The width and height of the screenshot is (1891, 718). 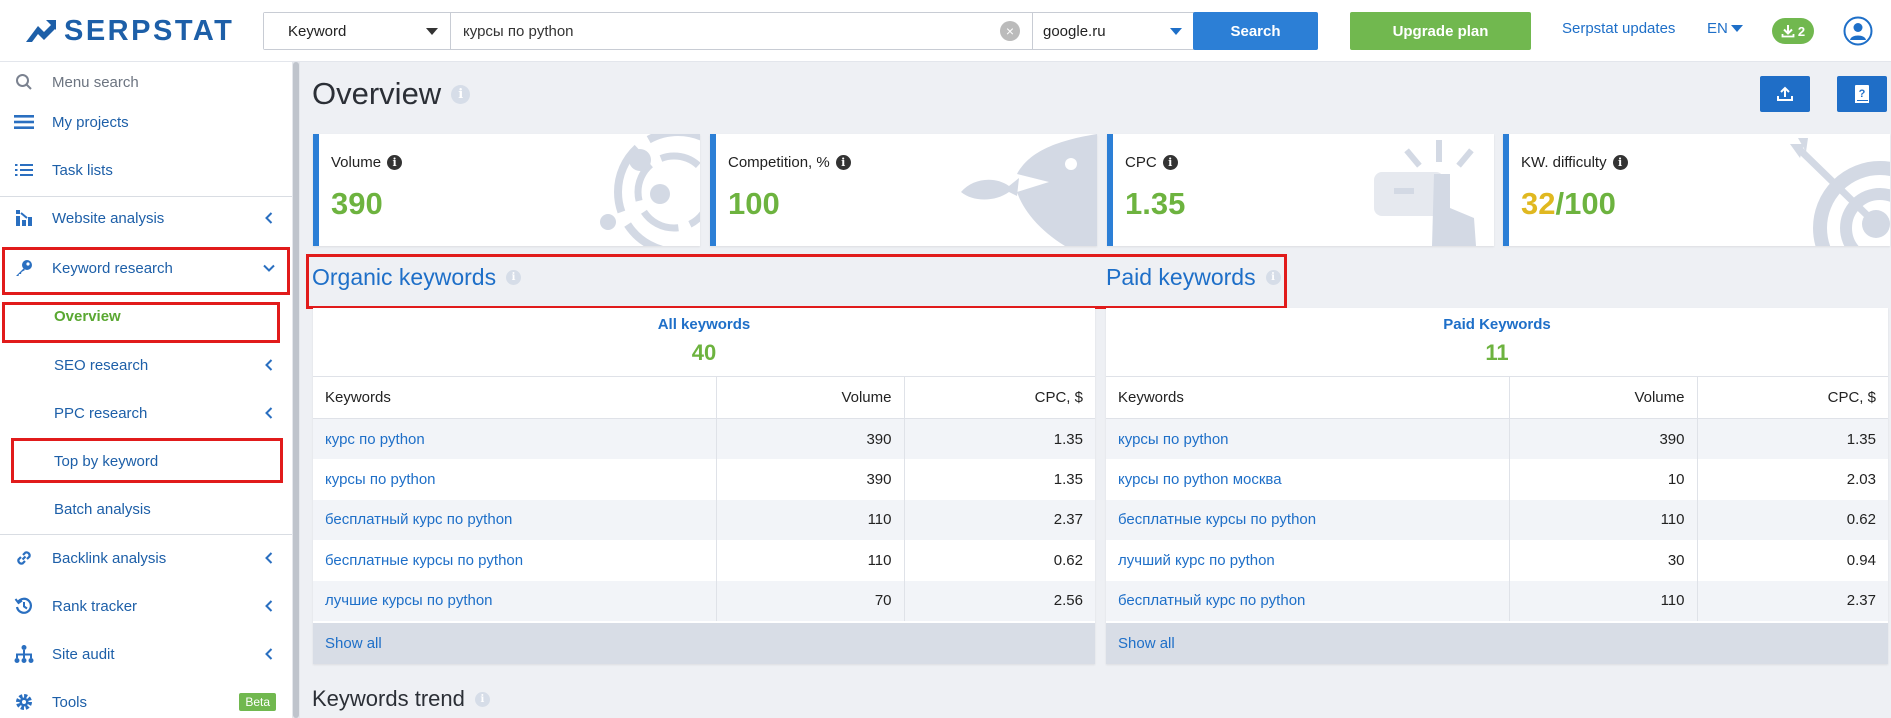 What do you see at coordinates (1300, 190) in the screenshot?
I see `metric-card-cpc: CPC i 1.35` at bounding box center [1300, 190].